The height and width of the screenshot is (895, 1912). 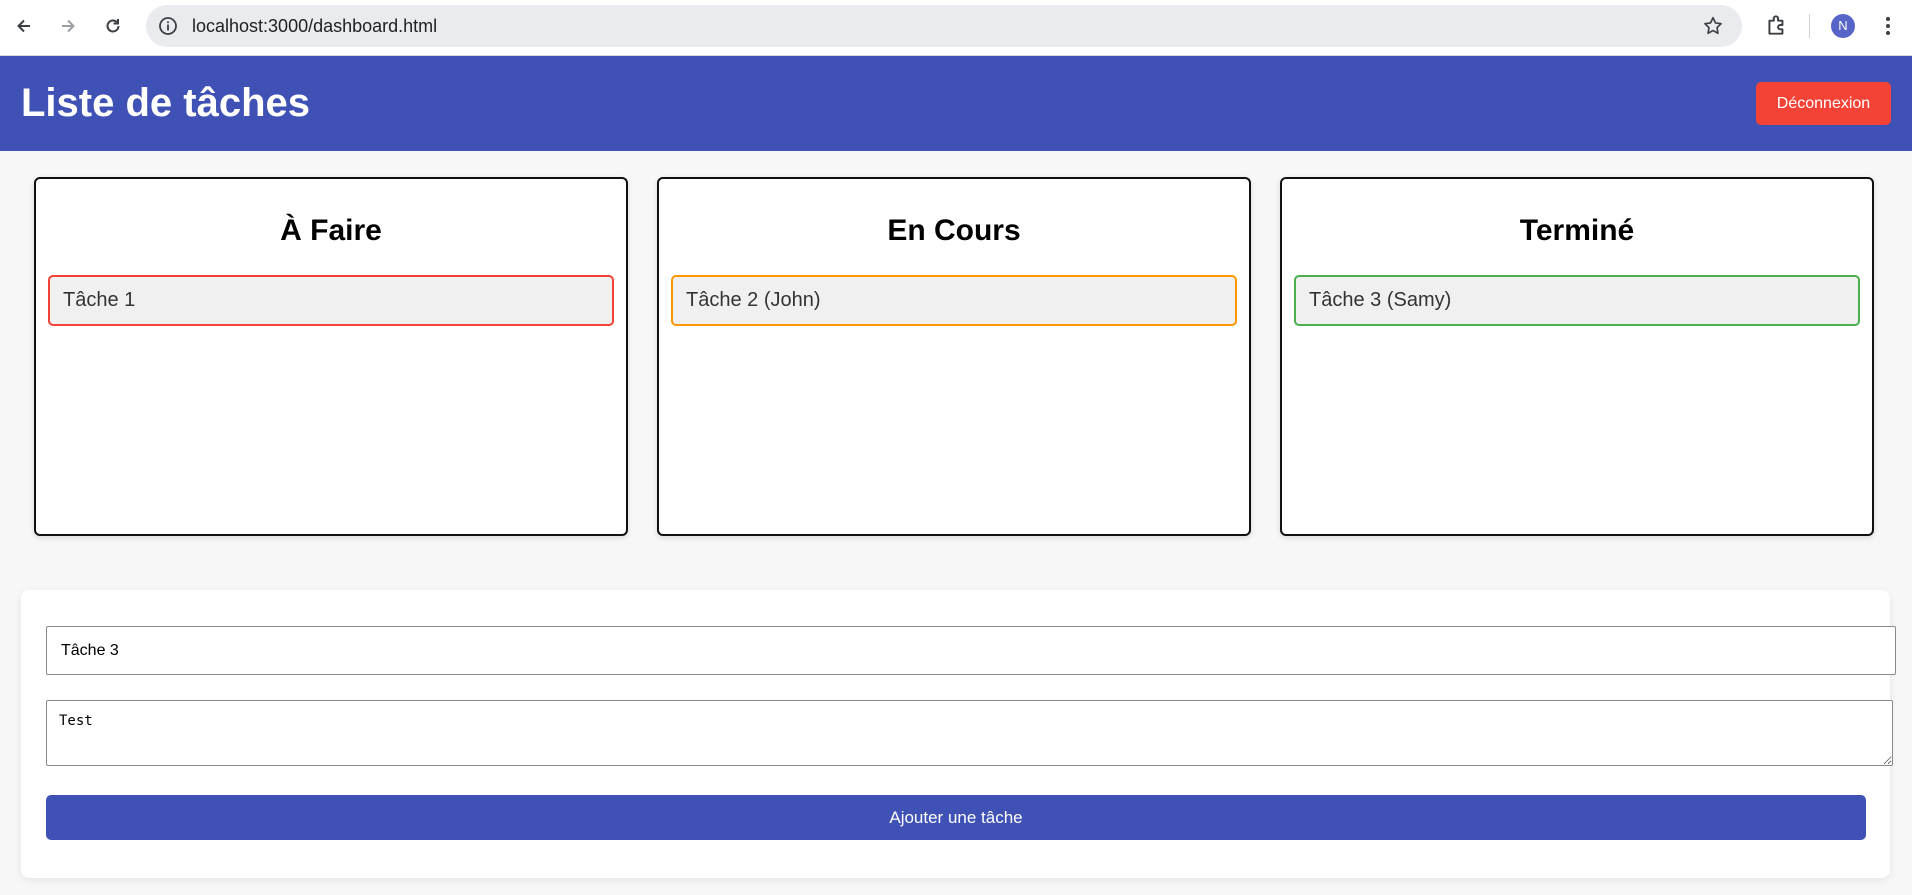 I want to click on task-card: Tâche 1, so click(x=331, y=300).